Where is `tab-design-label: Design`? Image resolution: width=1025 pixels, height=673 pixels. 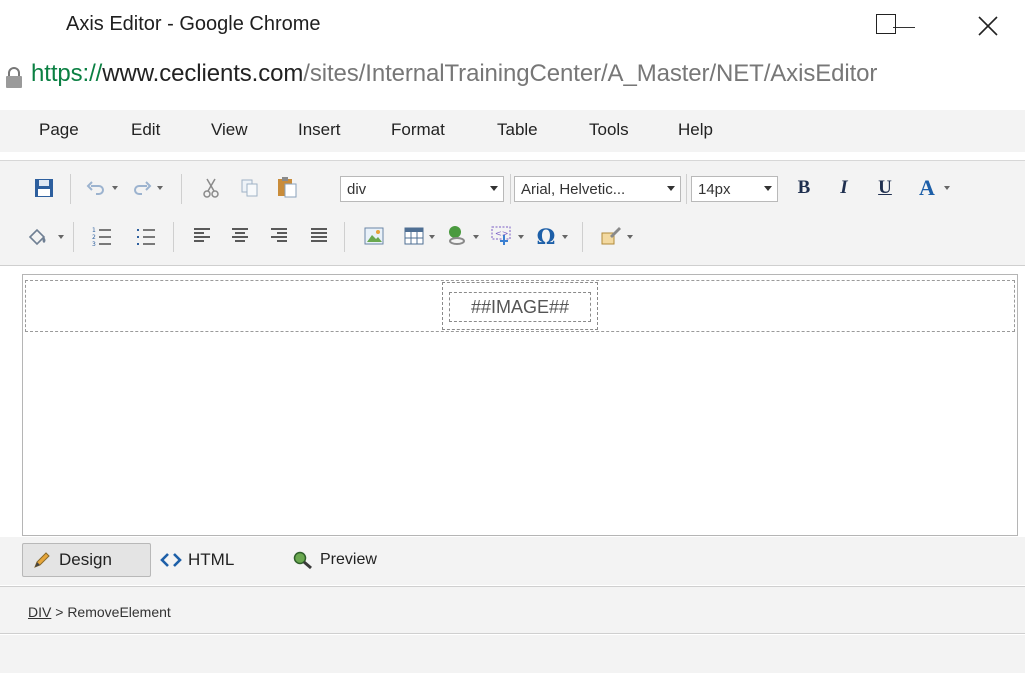
tab-design-label: Design is located at coordinates (85, 559).